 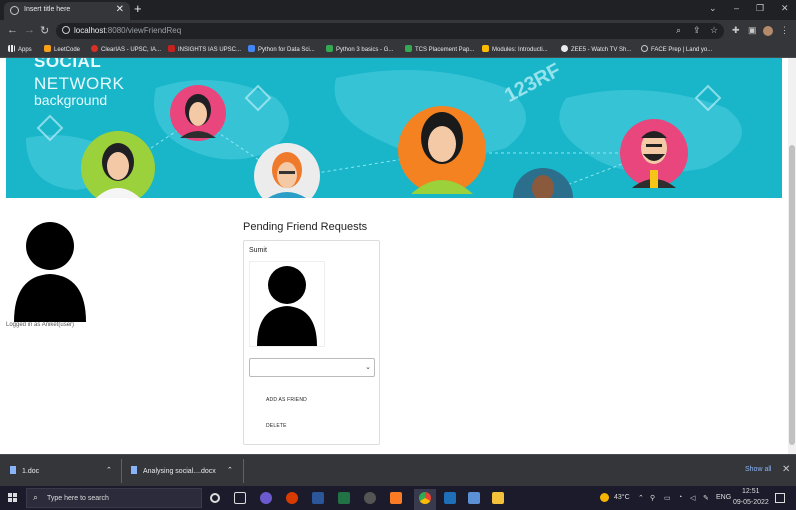 What do you see at coordinates (171, 48) in the screenshot?
I see `insights-icon` at bounding box center [171, 48].